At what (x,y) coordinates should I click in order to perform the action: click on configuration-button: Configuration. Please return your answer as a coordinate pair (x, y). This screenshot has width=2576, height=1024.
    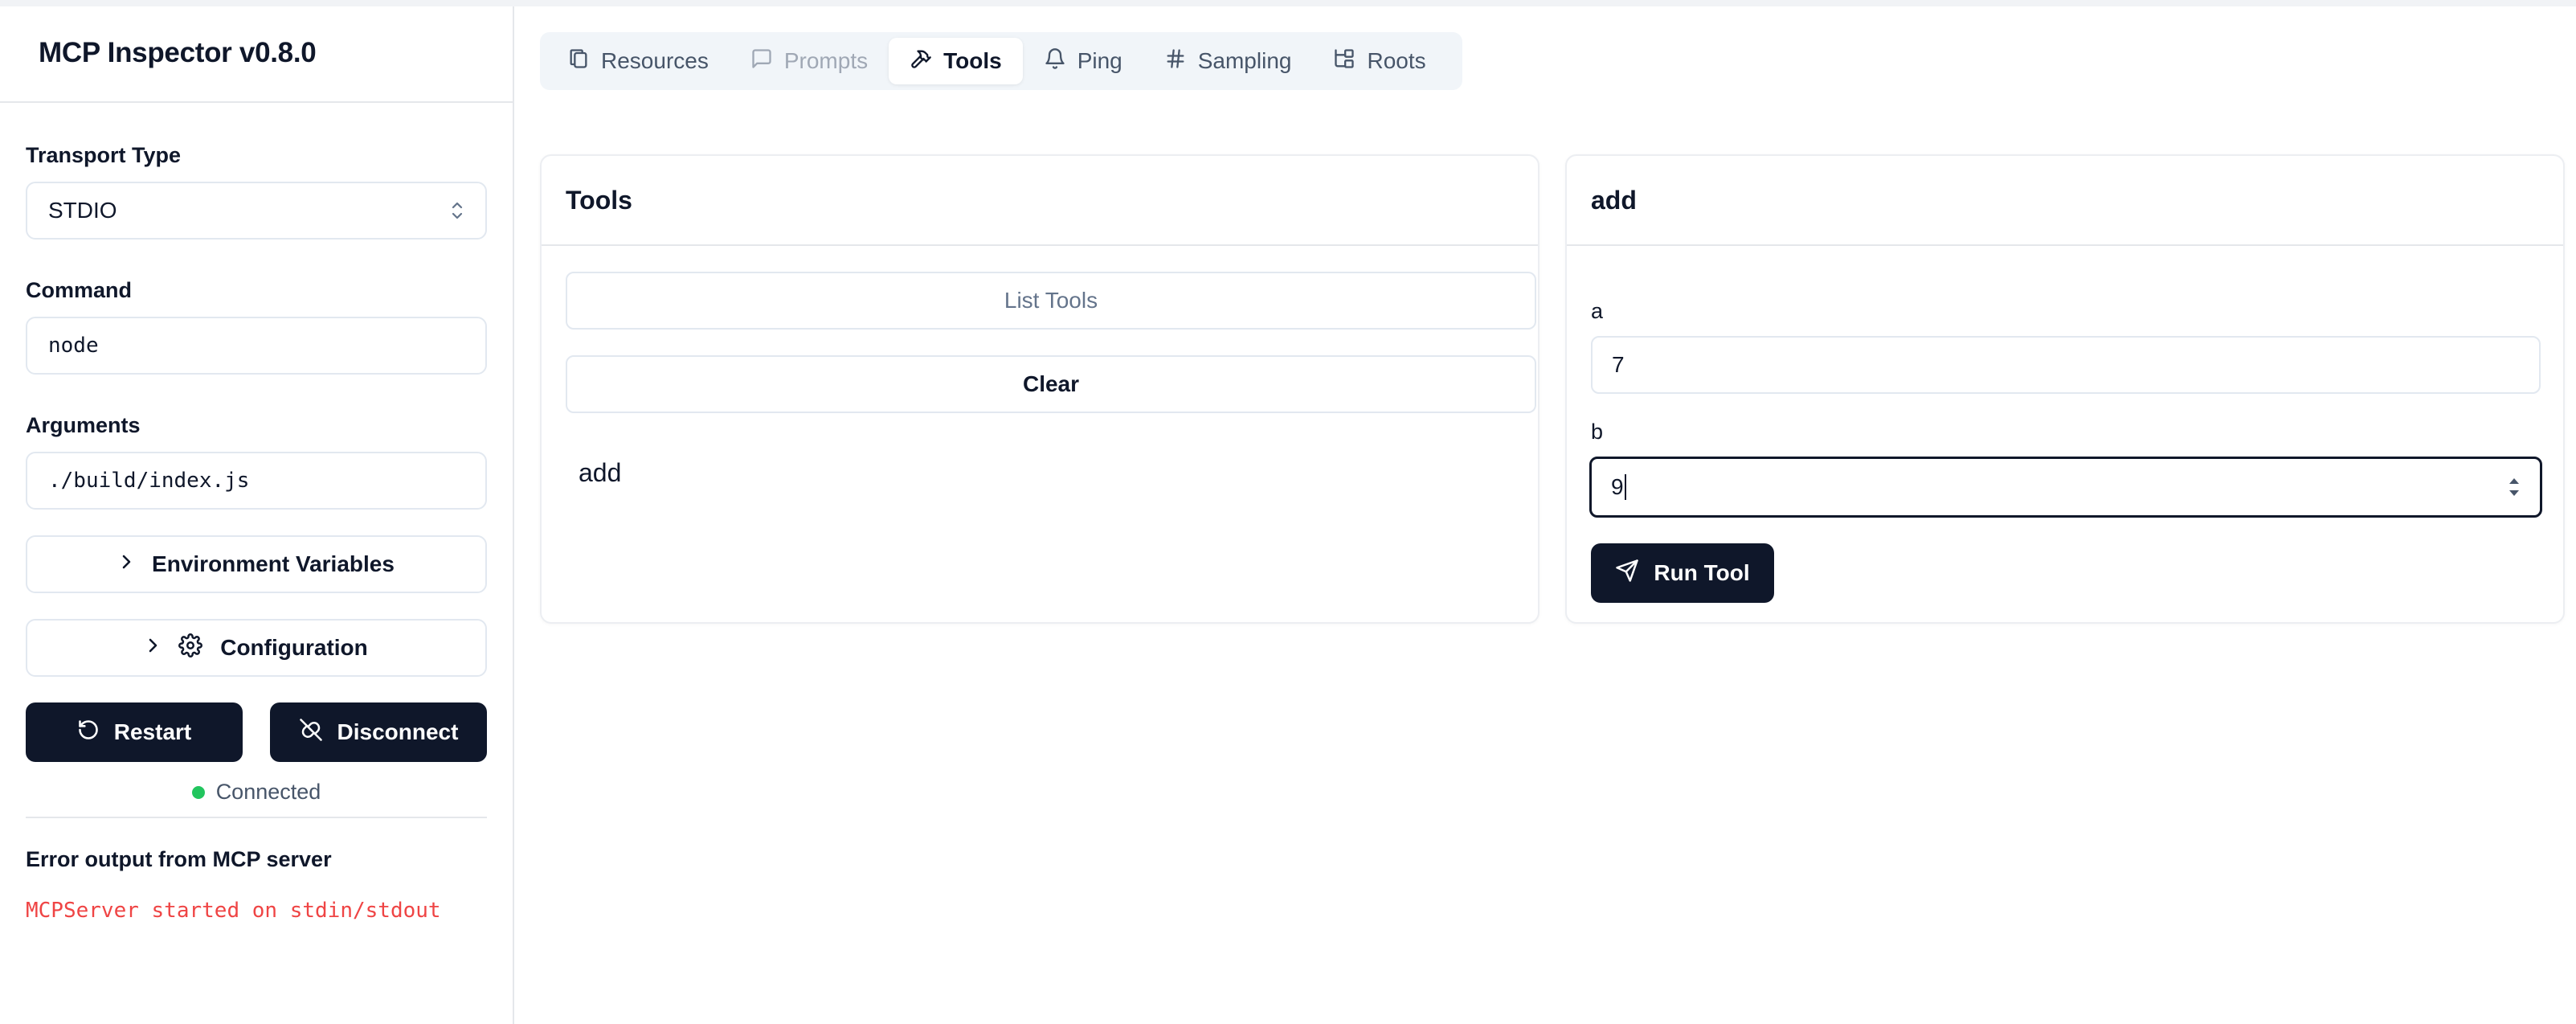
    Looking at the image, I should click on (256, 648).